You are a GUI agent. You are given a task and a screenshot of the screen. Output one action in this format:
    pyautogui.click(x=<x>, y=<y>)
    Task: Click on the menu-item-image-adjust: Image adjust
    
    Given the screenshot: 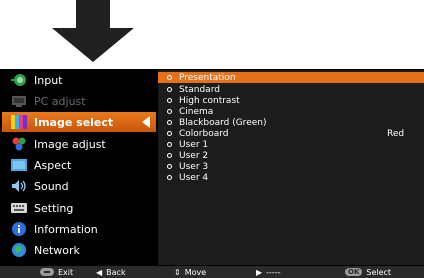 What is the action you would take?
    pyautogui.click(x=79, y=144)
    